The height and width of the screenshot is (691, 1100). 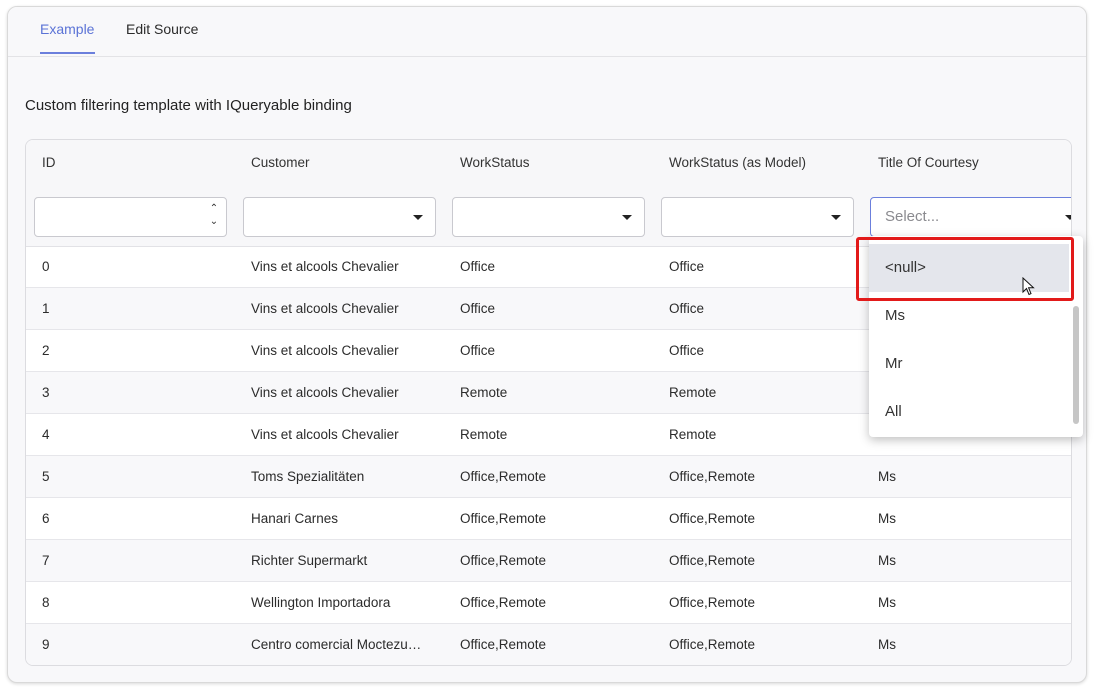 I want to click on dropdown-scrollbar, so click(x=1076, y=365).